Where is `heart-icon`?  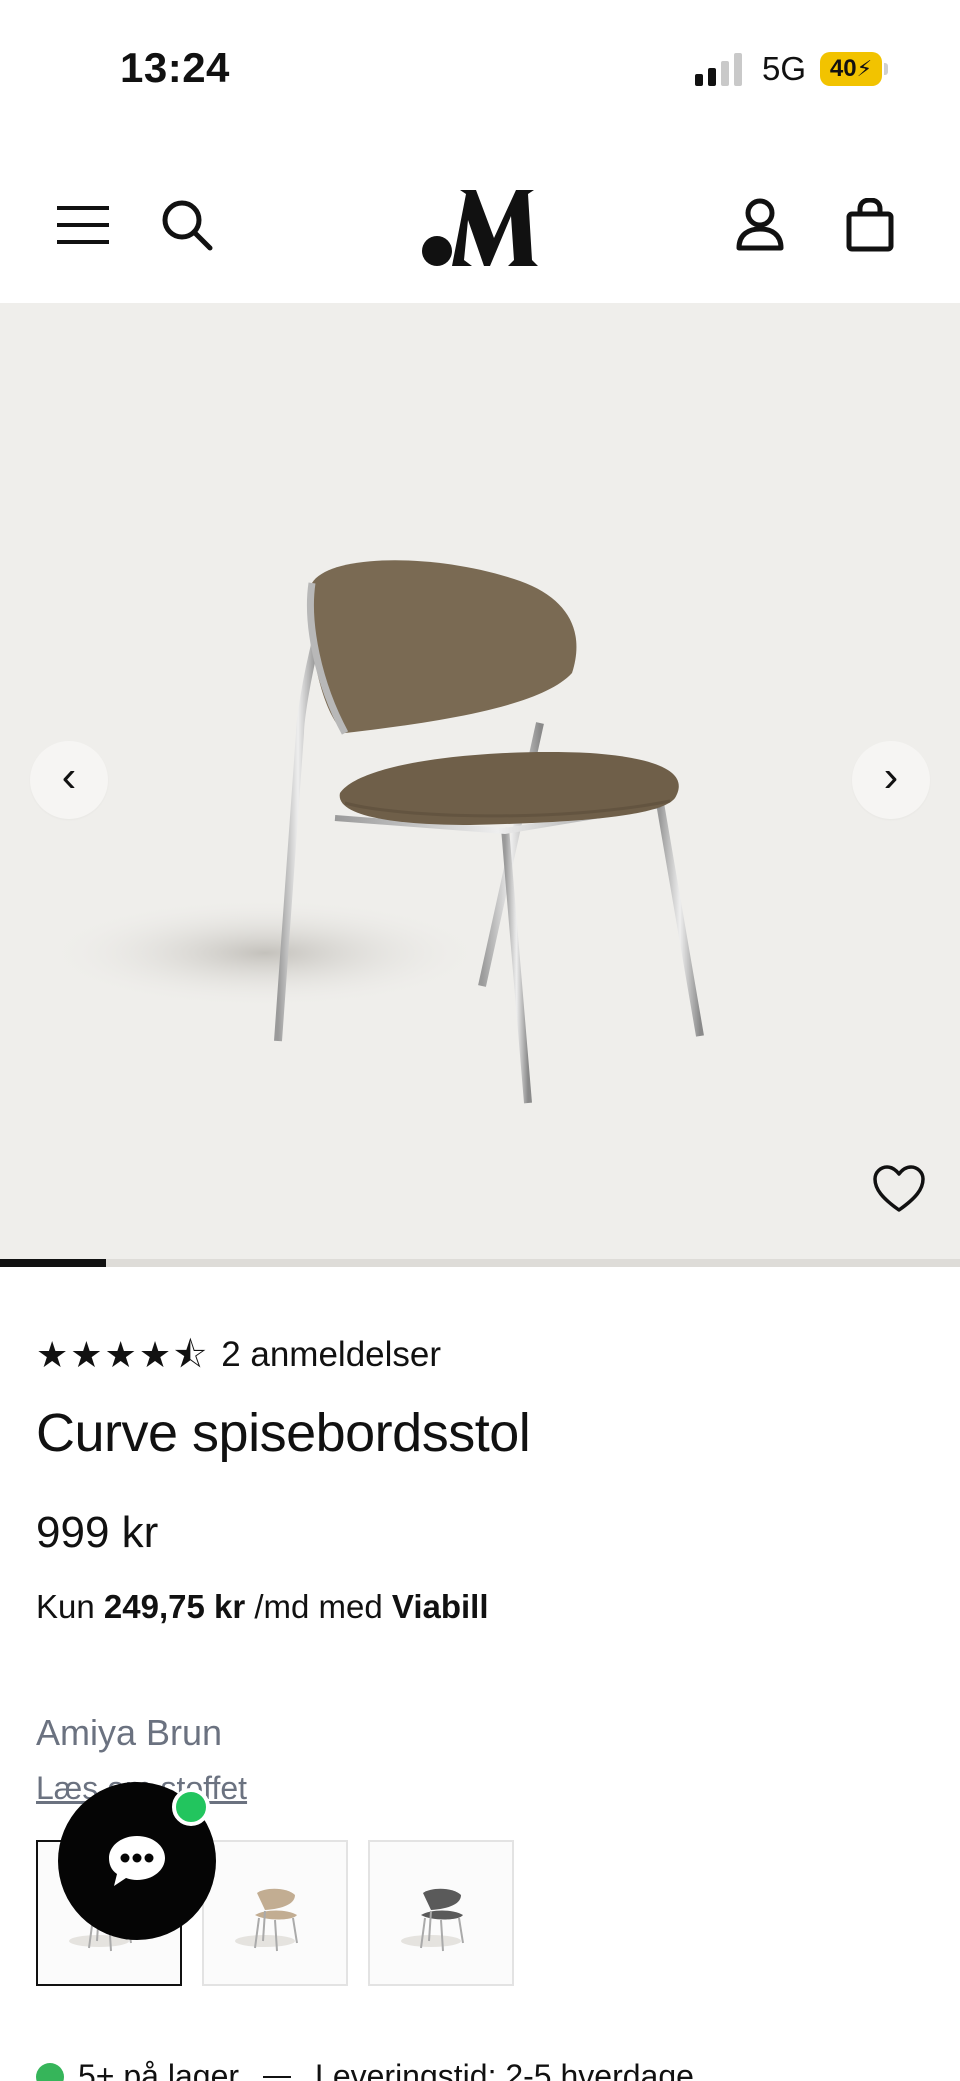
heart-icon is located at coordinates (899, 1188).